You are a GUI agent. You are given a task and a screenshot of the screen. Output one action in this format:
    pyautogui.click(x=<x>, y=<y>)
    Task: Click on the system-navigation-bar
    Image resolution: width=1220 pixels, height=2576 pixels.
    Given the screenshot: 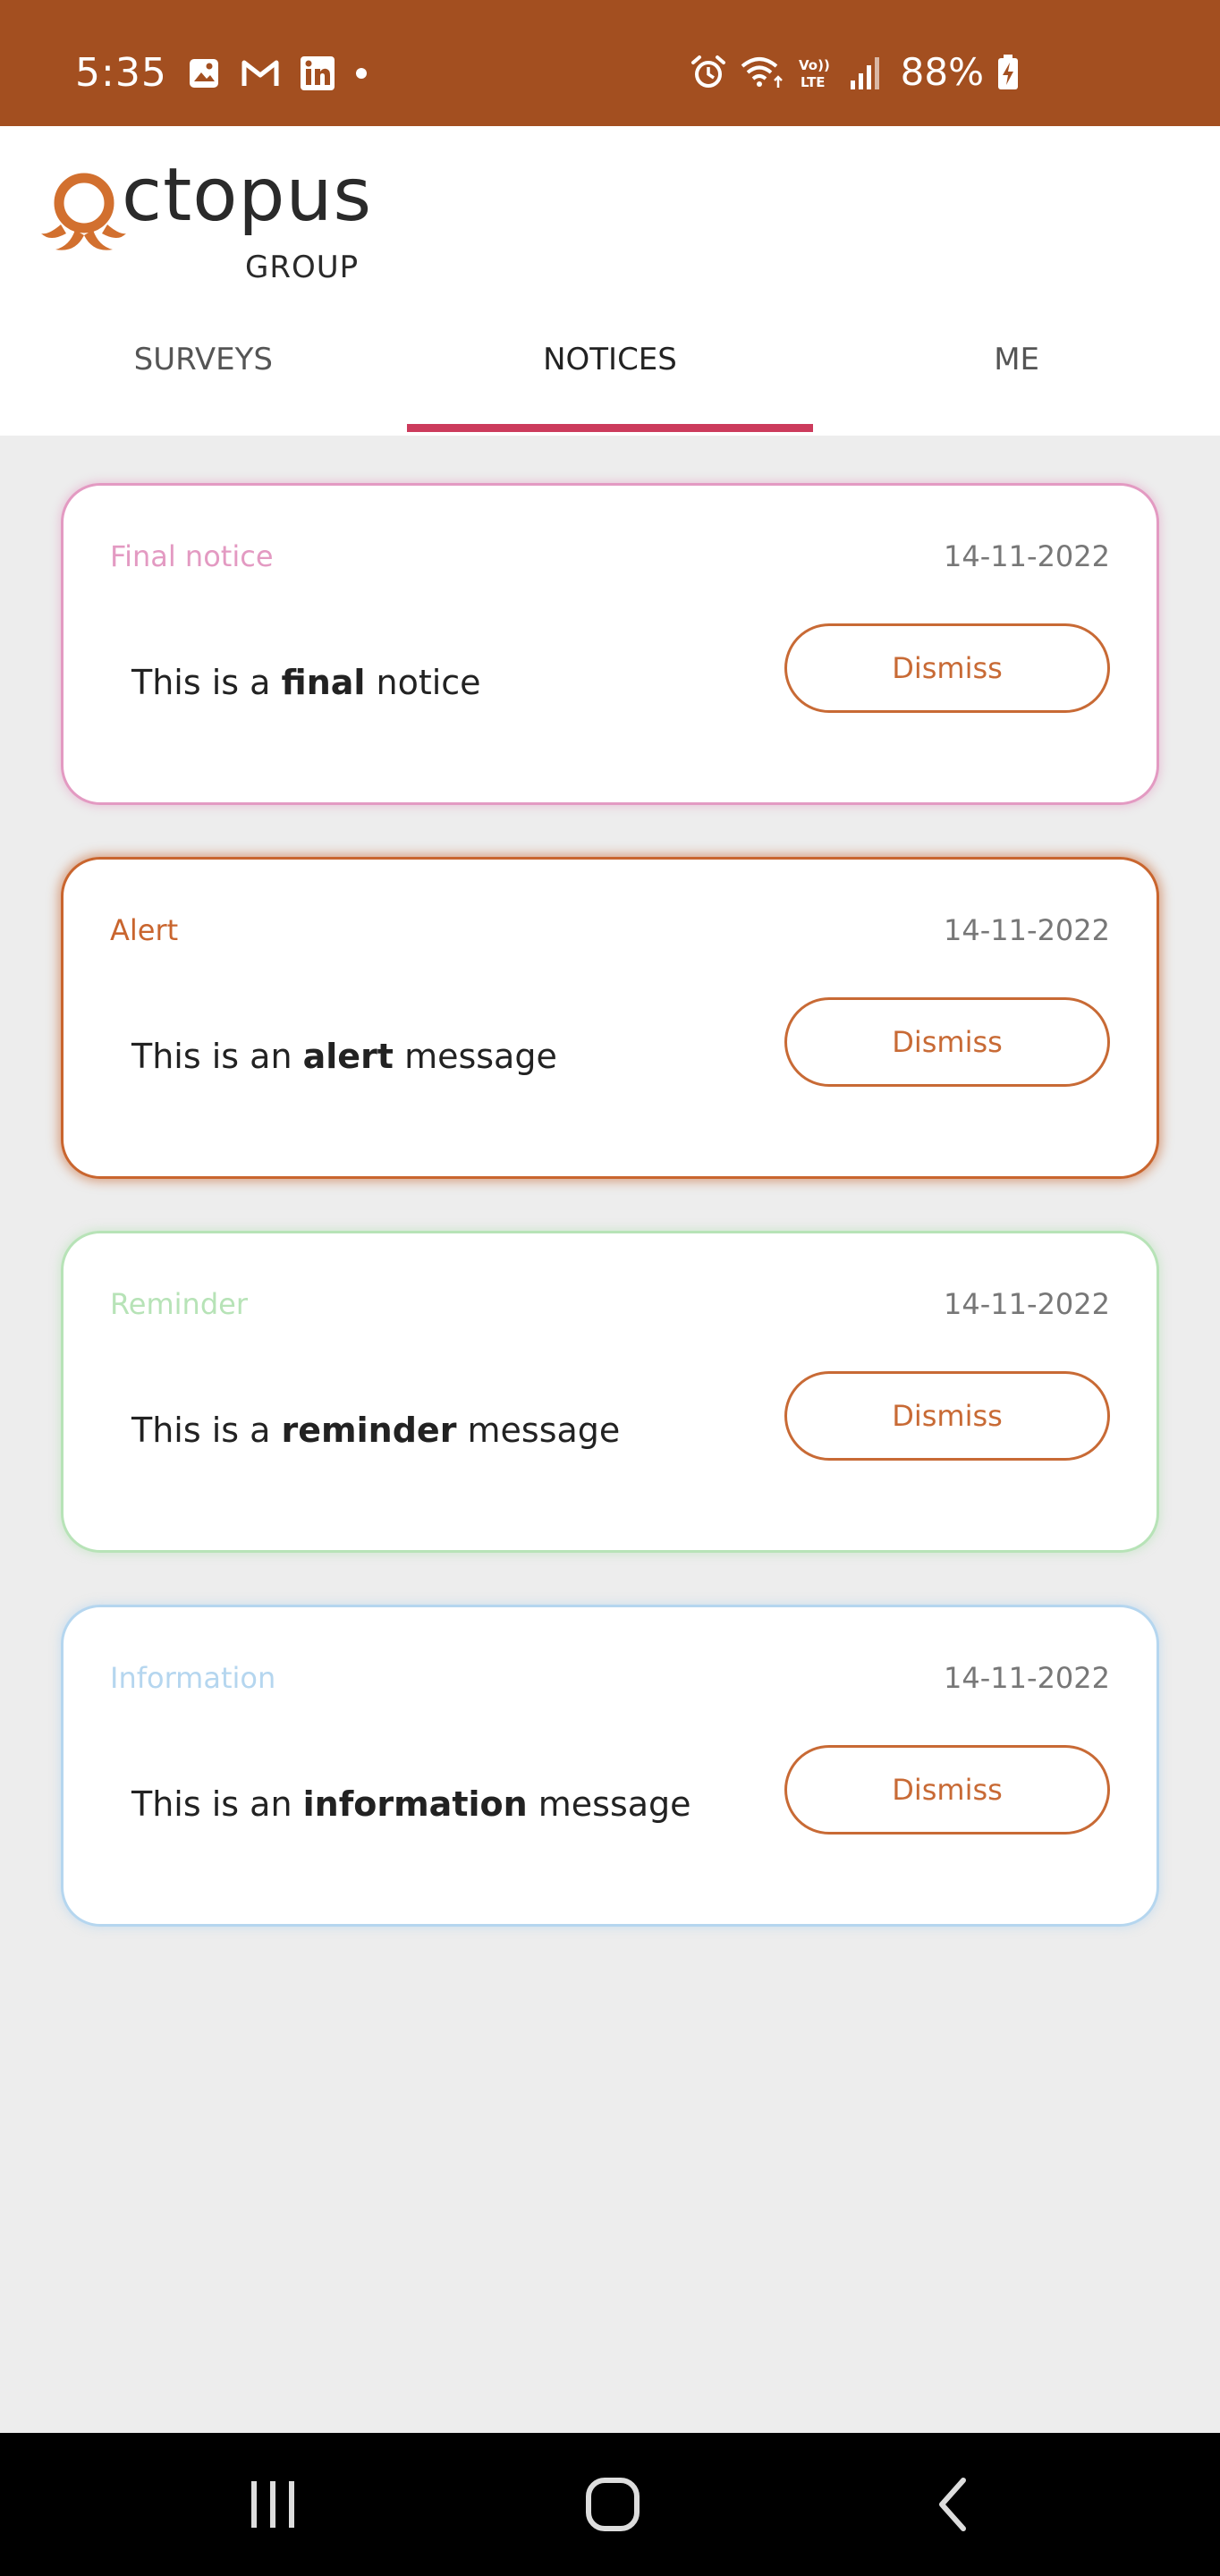 What is the action you would take?
    pyautogui.click(x=610, y=2504)
    